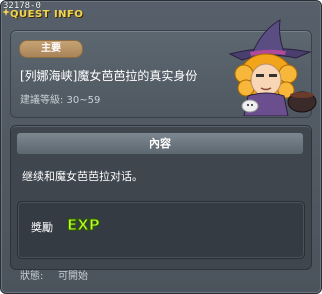  Describe the element at coordinates (60, 100) in the screenshot. I see `recommended-level: 建議等級: 30~59` at that location.